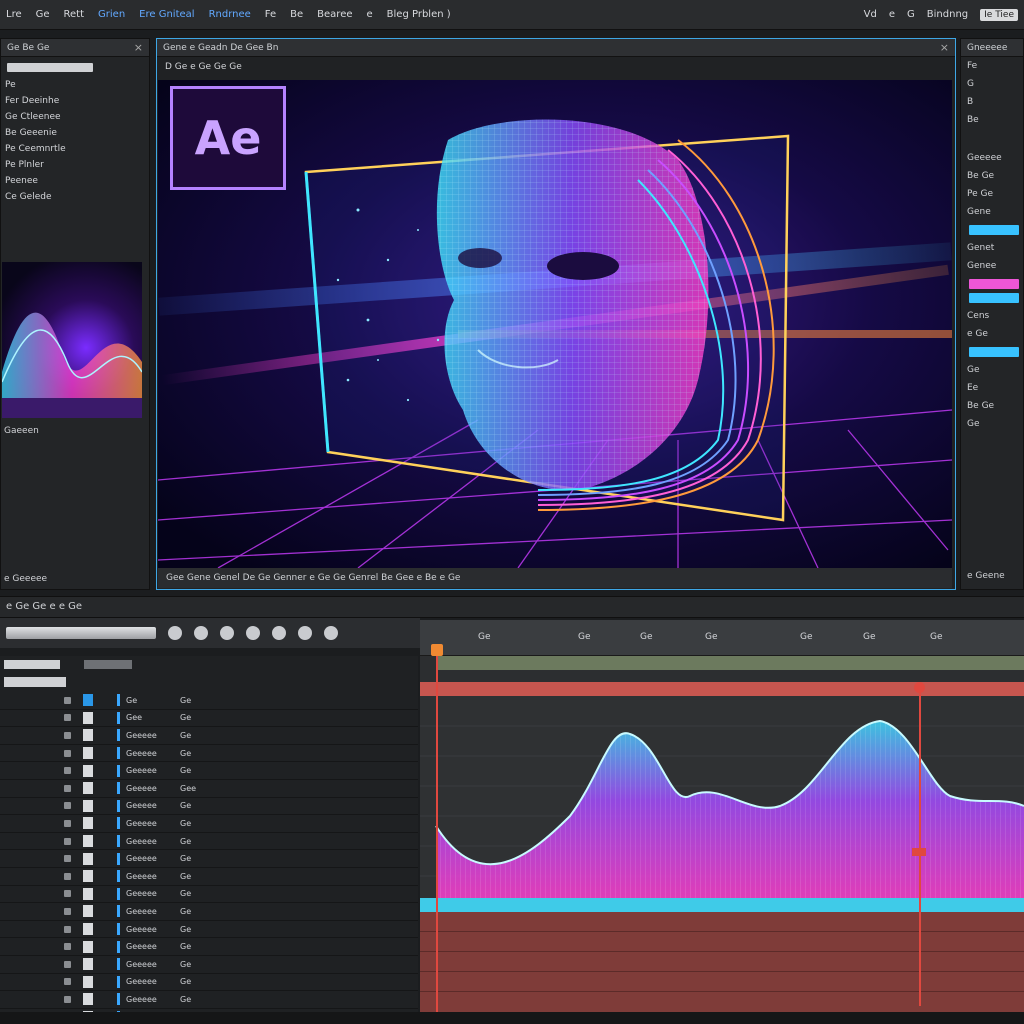 This screenshot has width=1024, height=1024. What do you see at coordinates (74, 14) in the screenshot?
I see `menu-item: Rett` at bounding box center [74, 14].